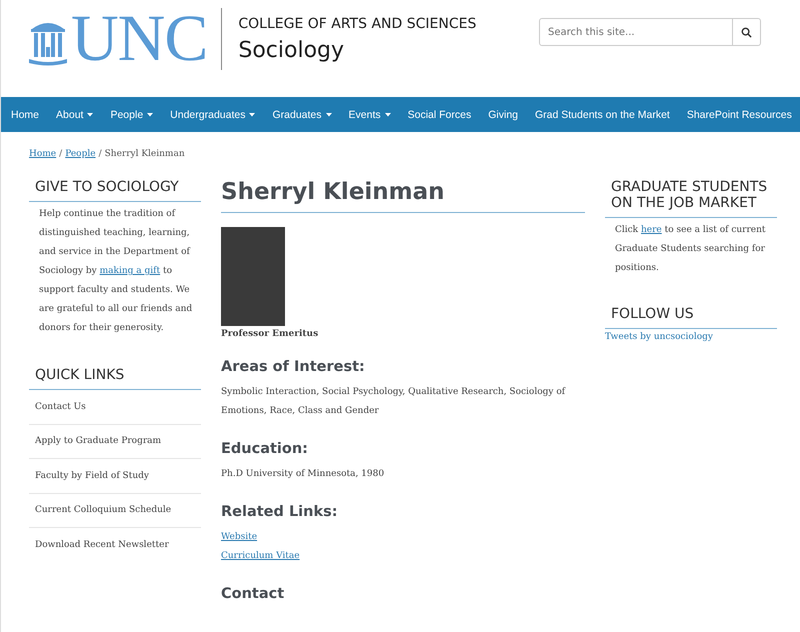 Image resolution: width=800 pixels, height=632 pixels. Describe the element at coordinates (739, 114) in the screenshot. I see `nav-menu-item: SharePoint Resources` at that location.